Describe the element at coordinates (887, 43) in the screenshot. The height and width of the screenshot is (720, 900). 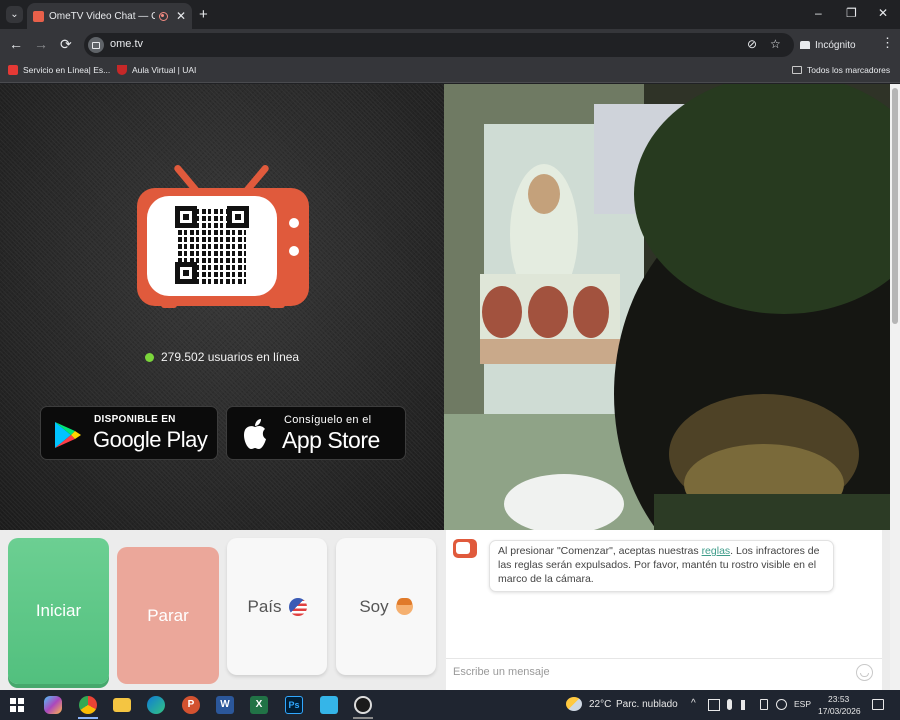
I see `browser-menu-button: ⋮` at that location.